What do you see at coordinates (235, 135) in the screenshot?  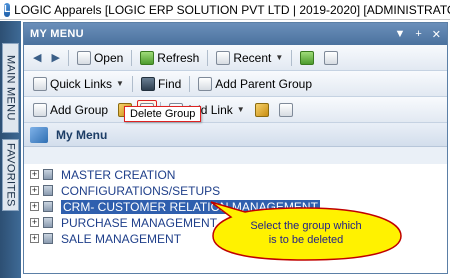 I see `my-menu-header: My Menu` at bounding box center [235, 135].